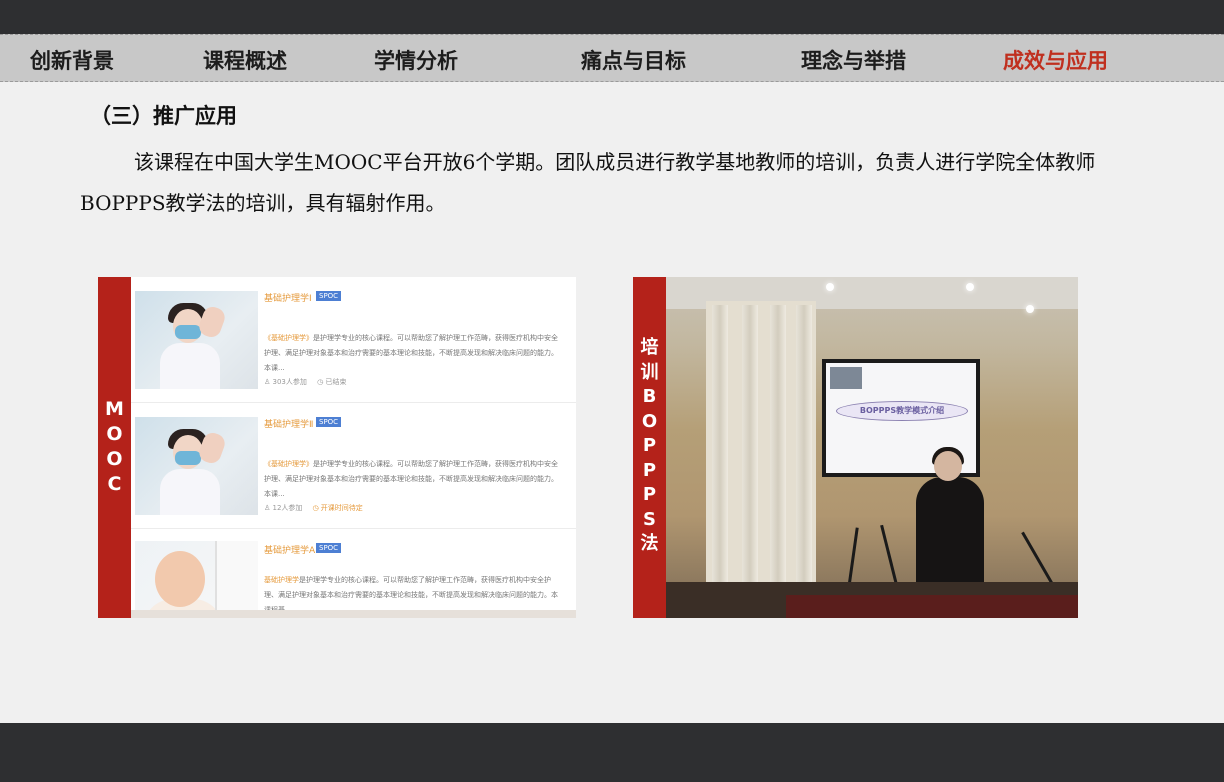 The image size is (1224, 782). I want to click on training-side-char: S, so click(649, 519).